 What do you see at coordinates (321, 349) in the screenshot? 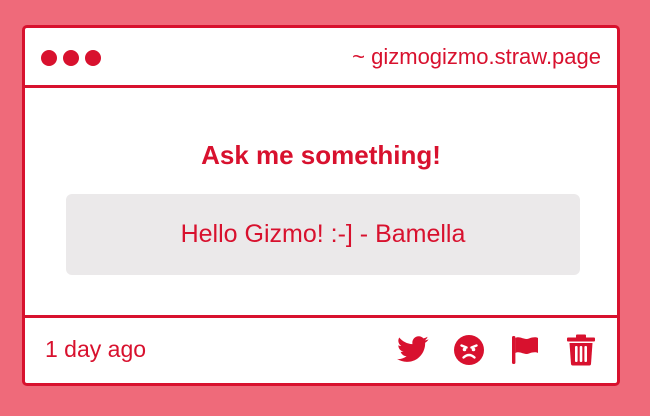
I see `card-footer: 1 day ago` at bounding box center [321, 349].